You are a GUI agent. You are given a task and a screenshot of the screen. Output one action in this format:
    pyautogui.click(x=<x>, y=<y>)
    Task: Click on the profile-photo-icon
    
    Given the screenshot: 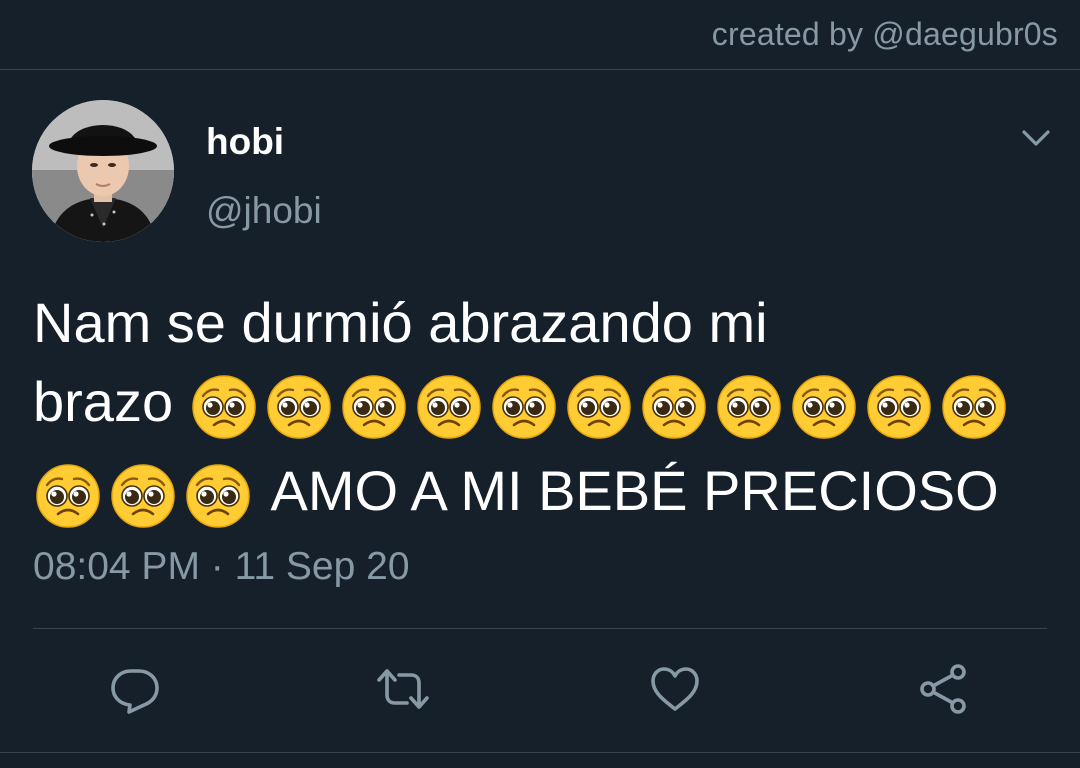 What is the action you would take?
    pyautogui.click(x=103, y=171)
    